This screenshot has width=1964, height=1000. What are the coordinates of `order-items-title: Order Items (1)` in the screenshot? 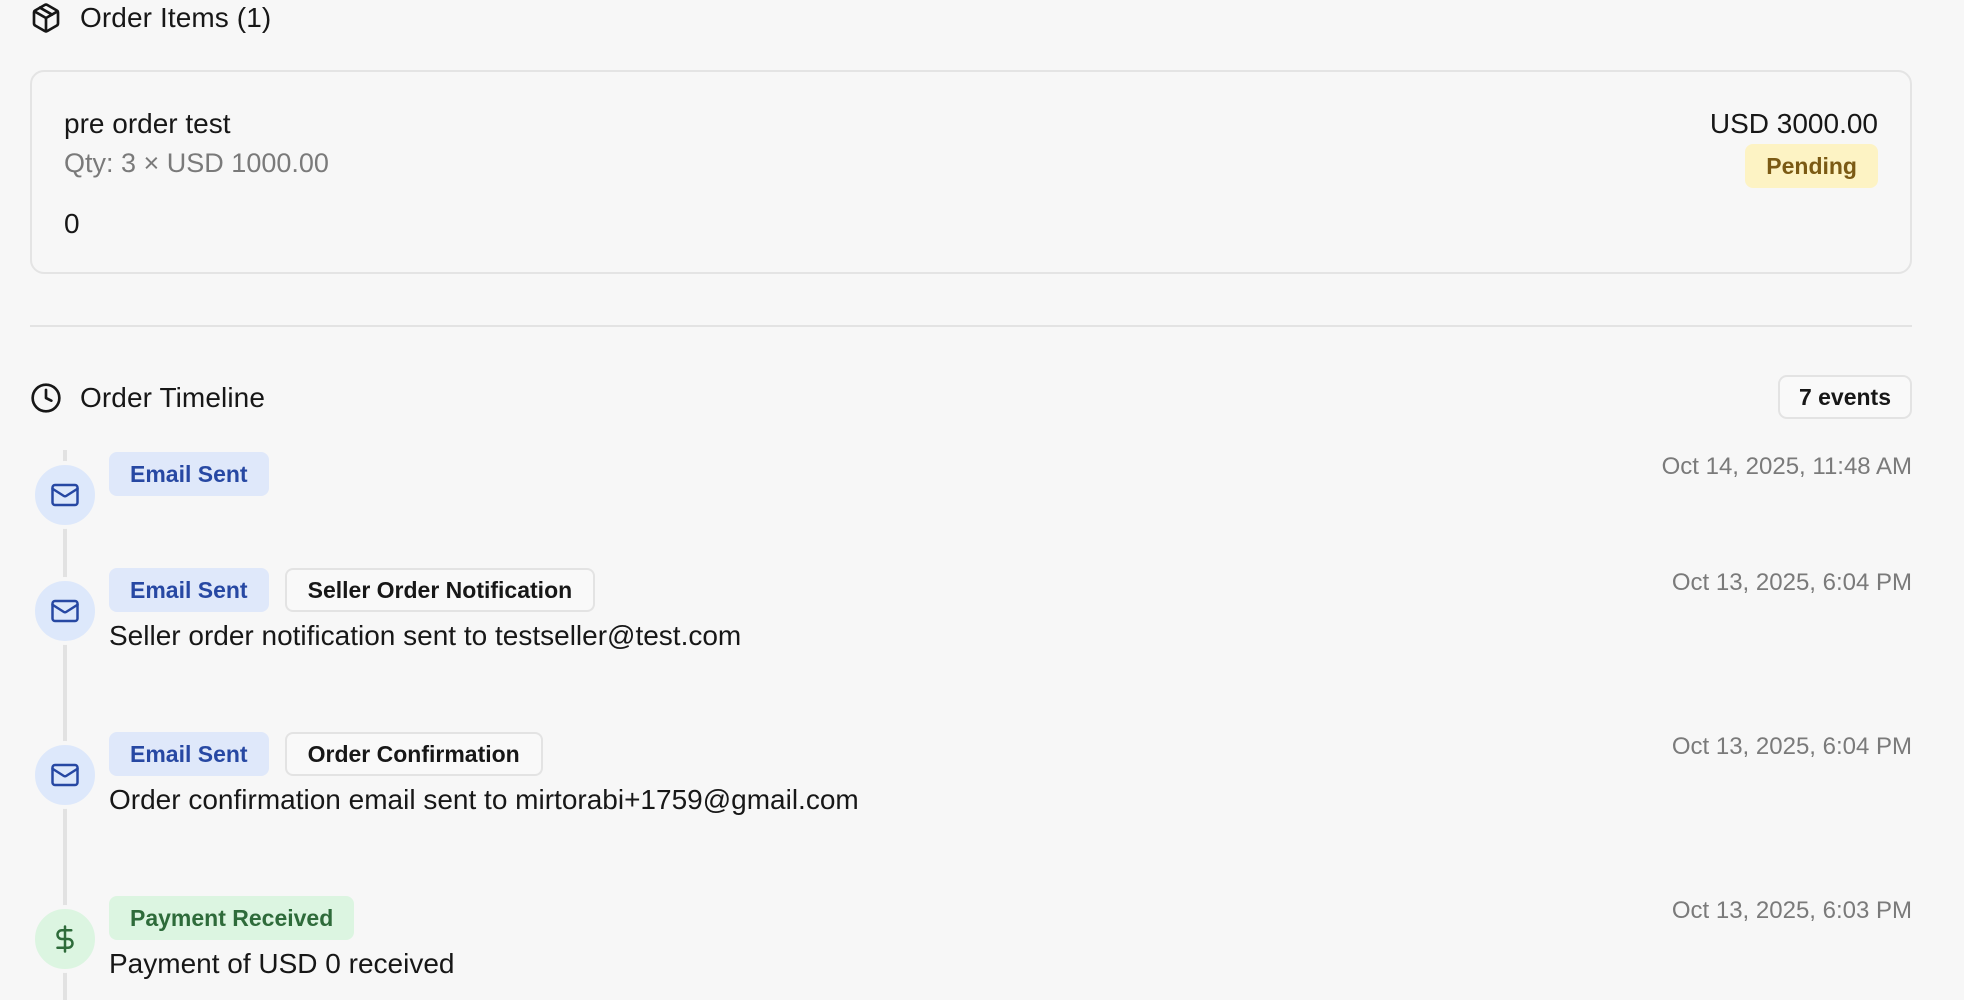 It's located at (176, 17).